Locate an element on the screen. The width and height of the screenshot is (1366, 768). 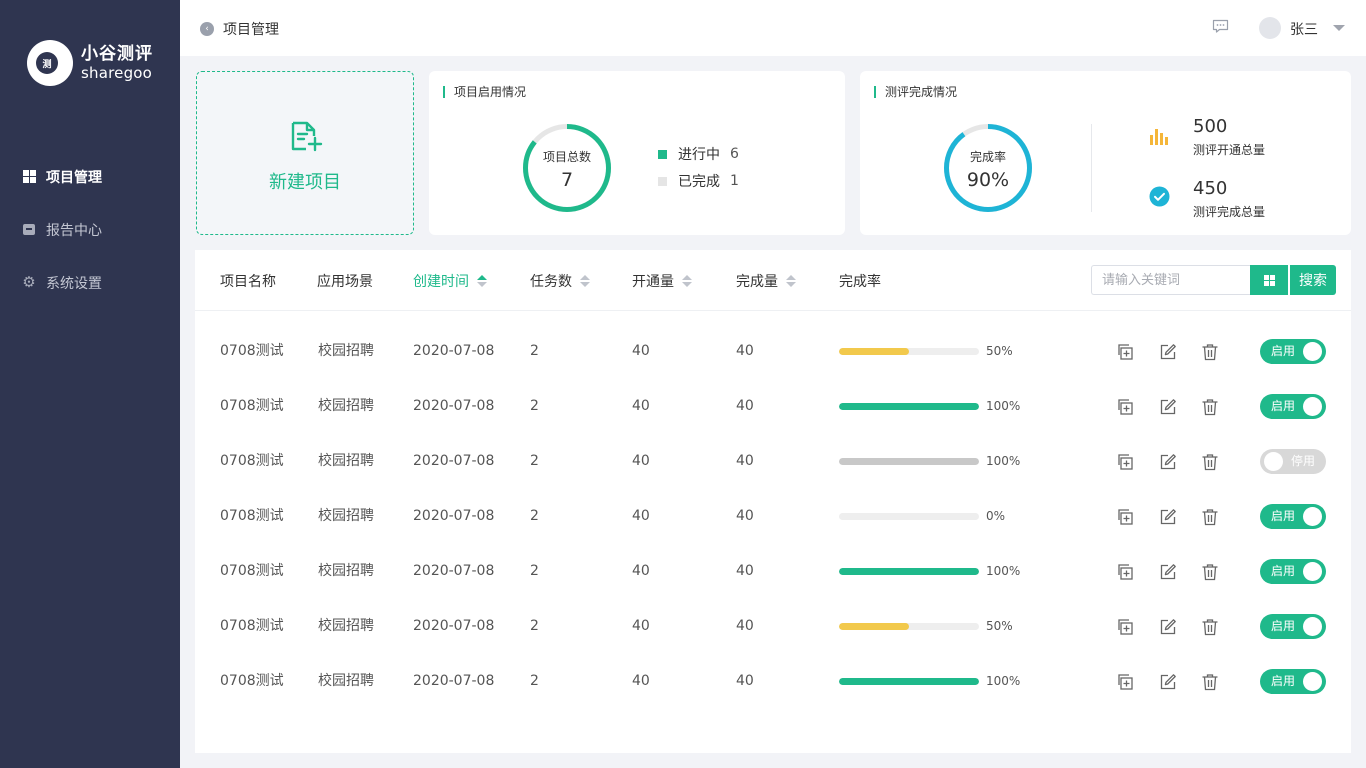
grid-icon is located at coordinates (1269, 280).